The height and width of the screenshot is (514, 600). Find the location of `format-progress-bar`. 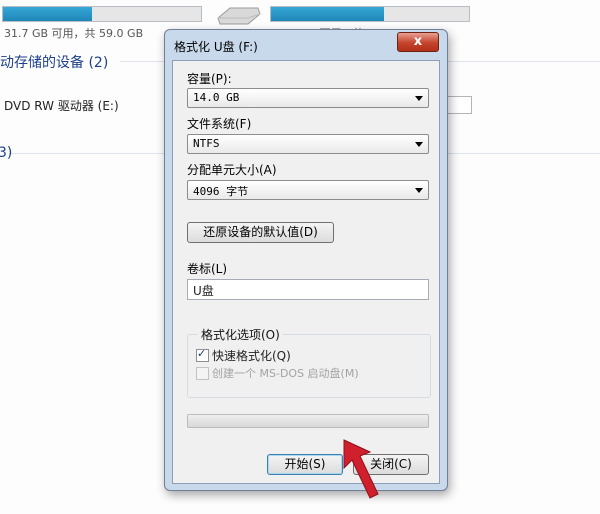

format-progress-bar is located at coordinates (308, 421).